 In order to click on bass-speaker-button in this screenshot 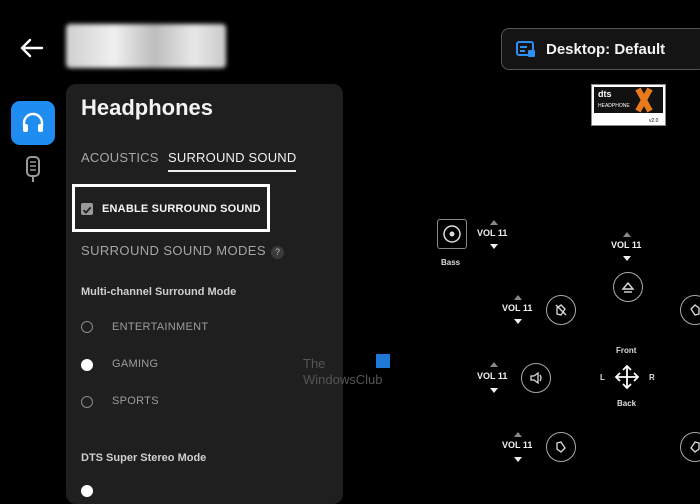, I will do `click(452, 234)`.